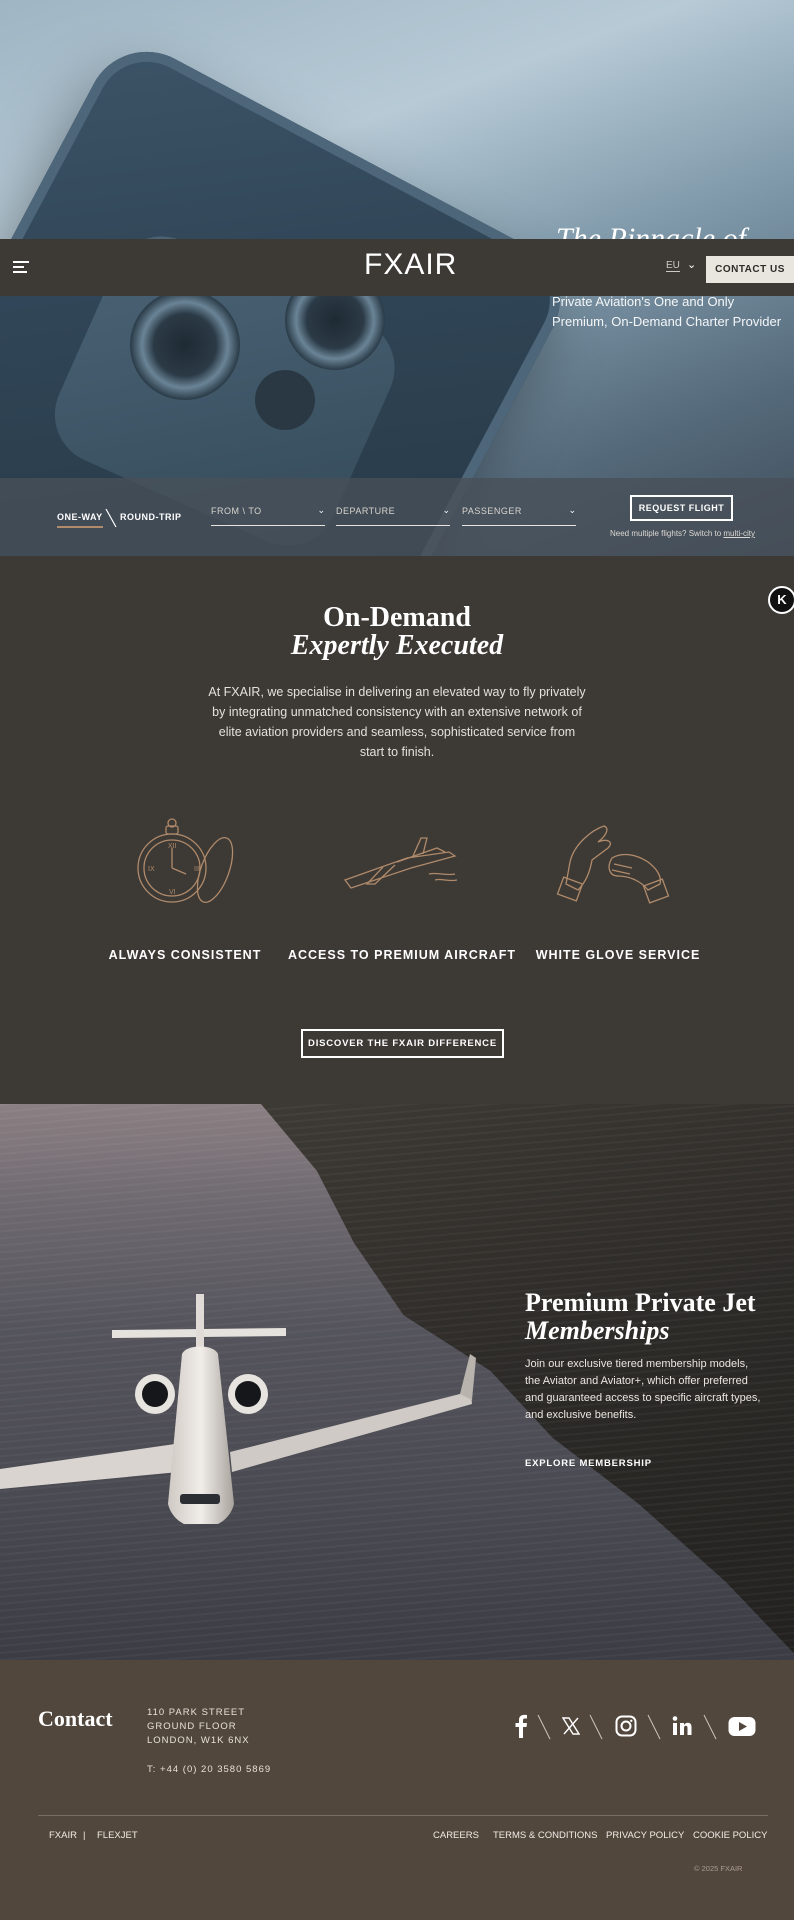  What do you see at coordinates (626, 1726) in the screenshot?
I see `instagram-icon` at bounding box center [626, 1726].